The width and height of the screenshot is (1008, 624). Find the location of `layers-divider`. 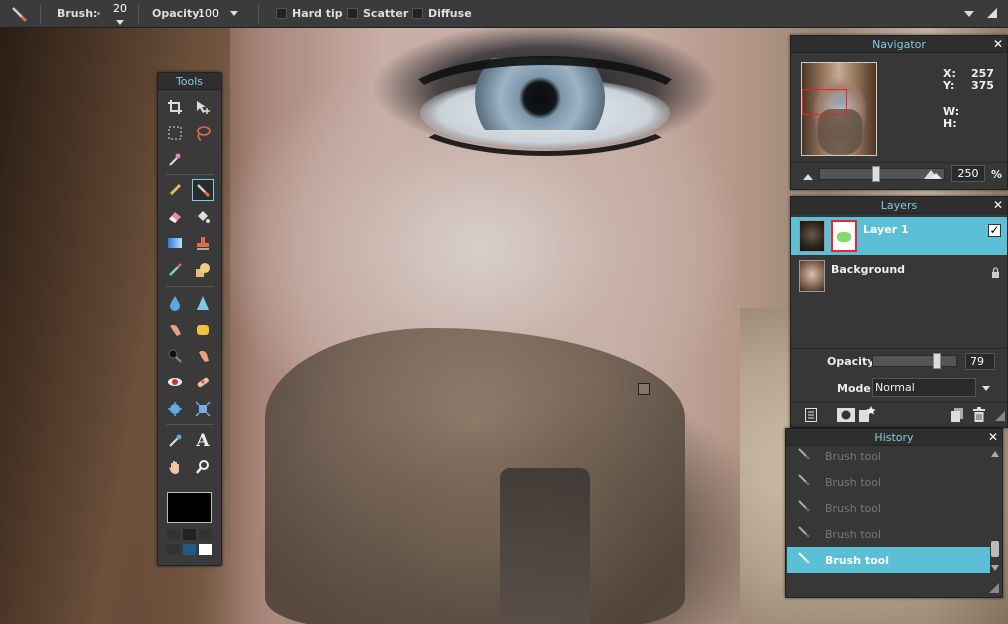

layers-divider is located at coordinates (899, 348).